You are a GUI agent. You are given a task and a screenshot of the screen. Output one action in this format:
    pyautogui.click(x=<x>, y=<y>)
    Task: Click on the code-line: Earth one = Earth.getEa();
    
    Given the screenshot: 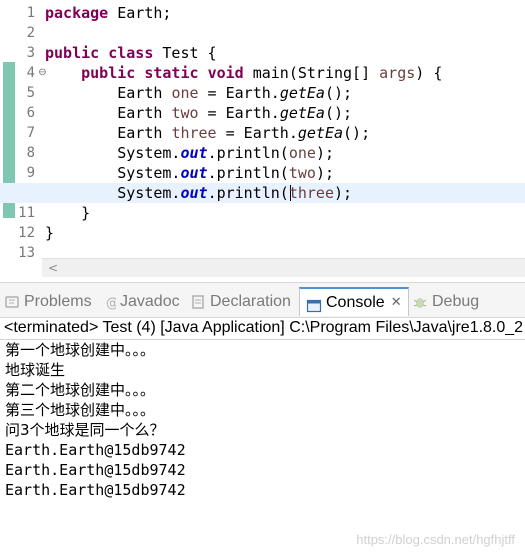 What is the action you would take?
    pyautogui.click(x=285, y=93)
    